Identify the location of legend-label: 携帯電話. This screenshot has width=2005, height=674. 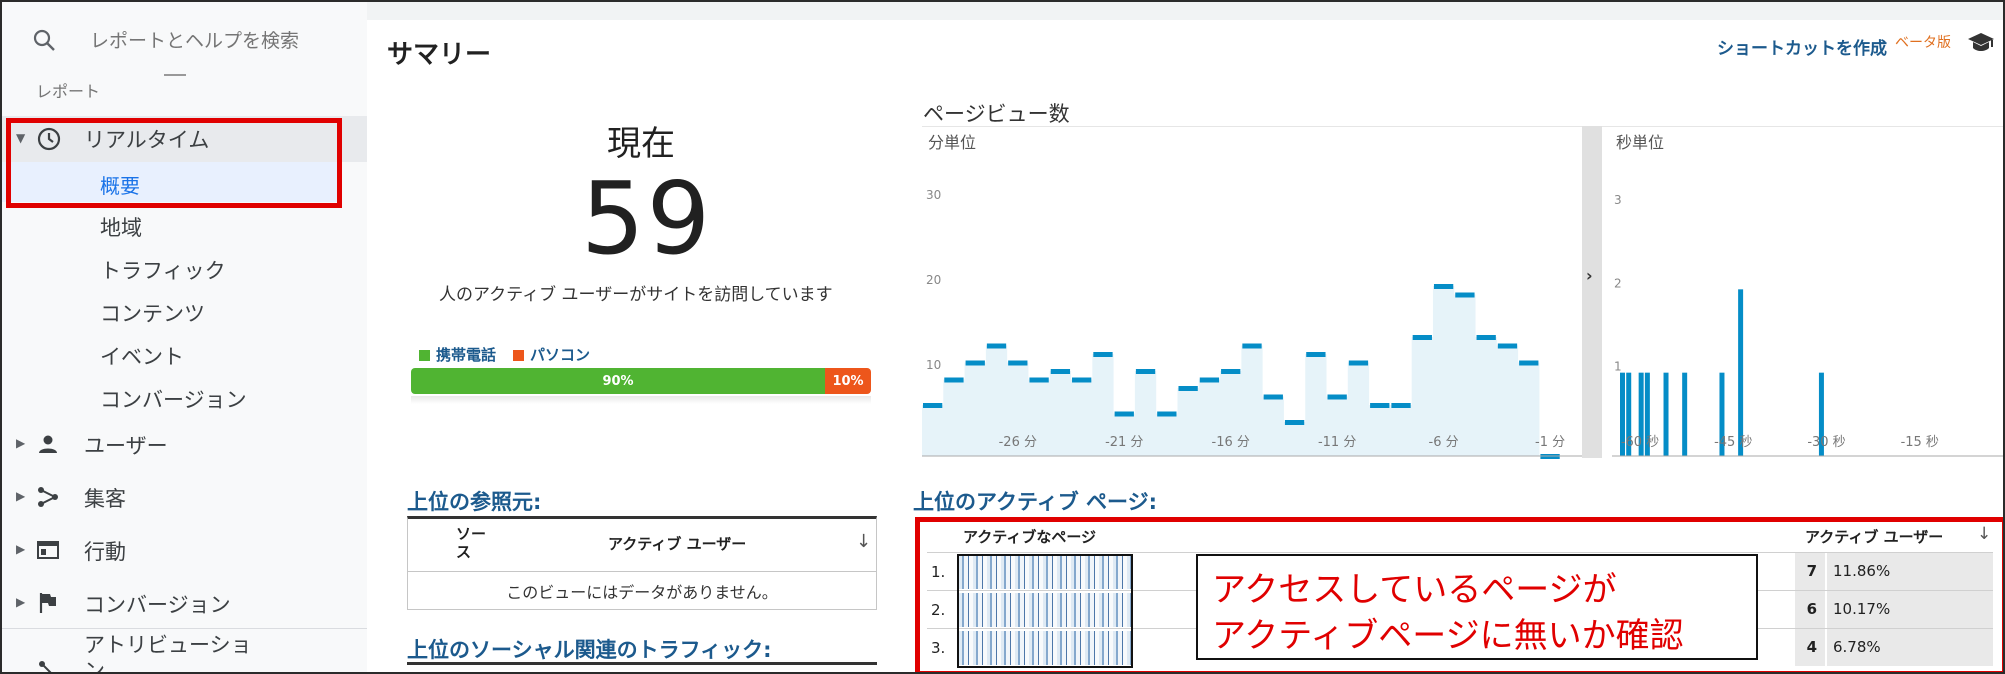
(466, 355).